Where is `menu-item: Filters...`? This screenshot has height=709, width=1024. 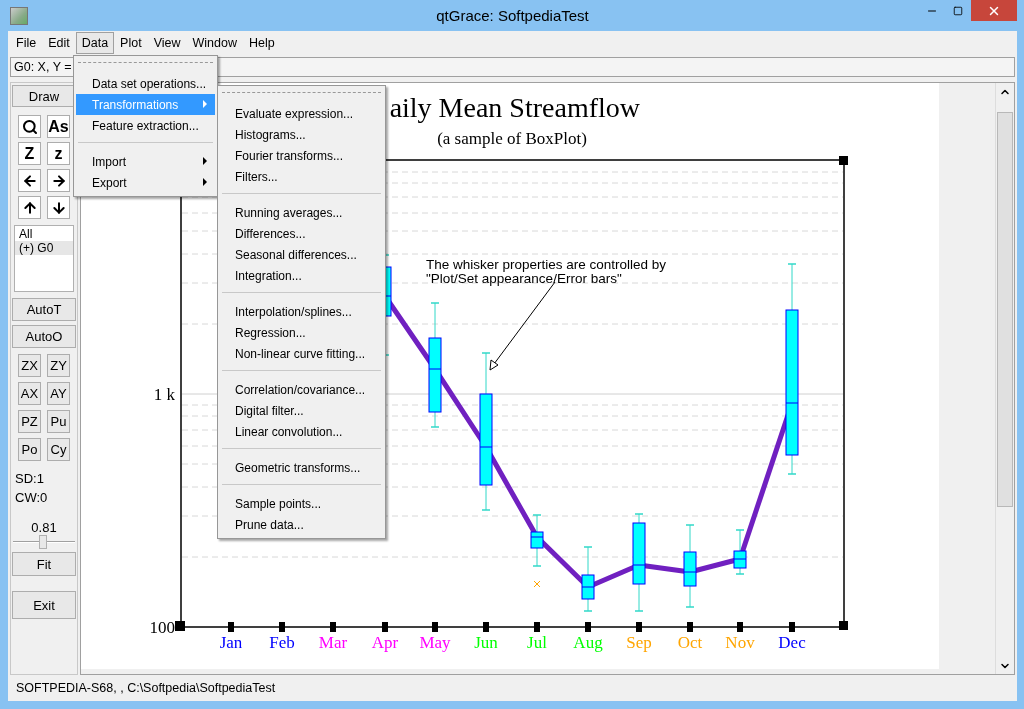
menu-item: Filters... is located at coordinates (301, 176).